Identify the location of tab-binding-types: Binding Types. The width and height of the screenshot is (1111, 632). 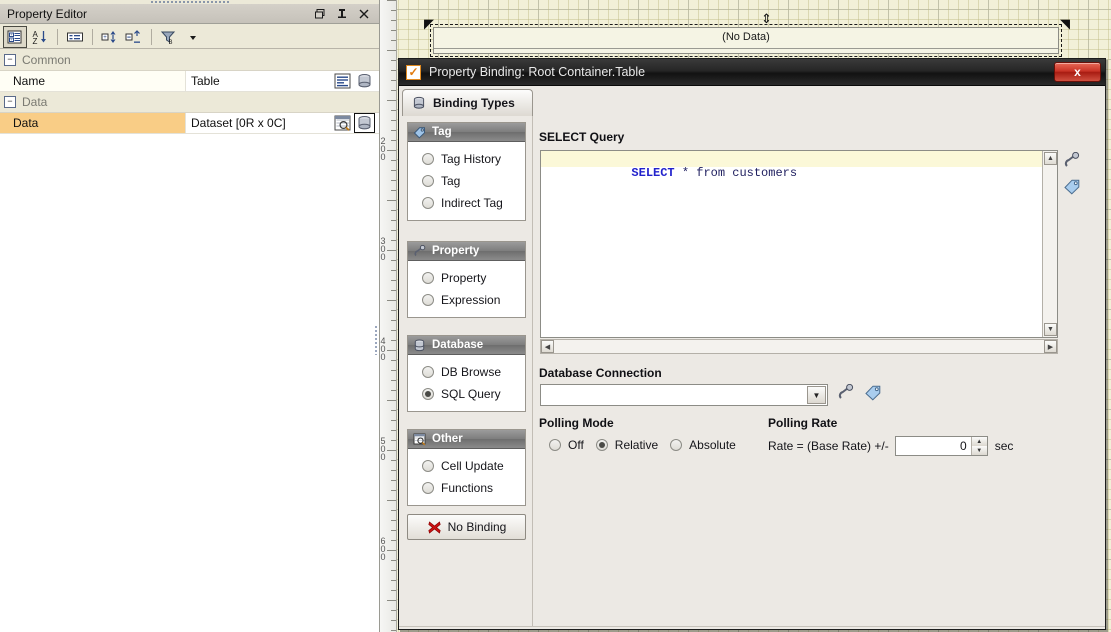
(467, 102).